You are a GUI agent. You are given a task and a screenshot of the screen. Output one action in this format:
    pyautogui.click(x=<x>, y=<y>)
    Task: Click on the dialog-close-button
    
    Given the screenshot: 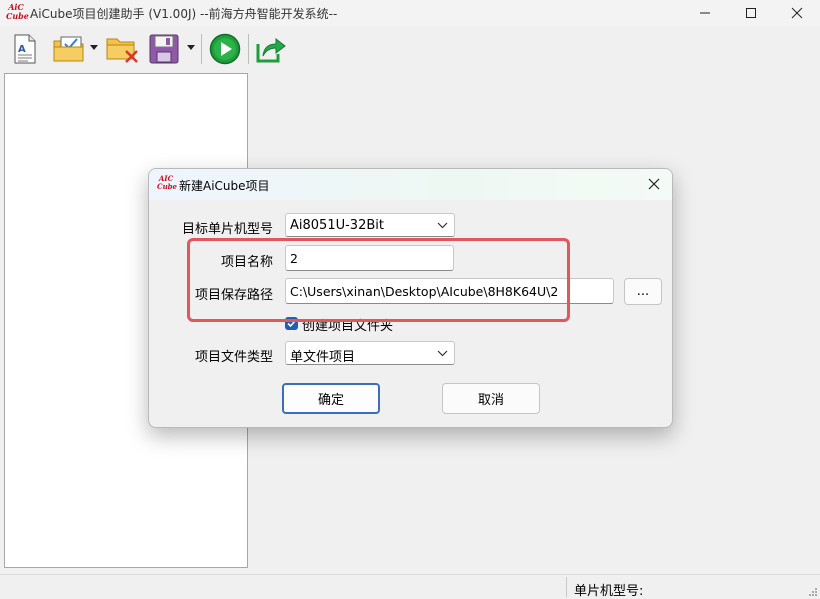 What is the action you would take?
    pyautogui.click(x=654, y=184)
    